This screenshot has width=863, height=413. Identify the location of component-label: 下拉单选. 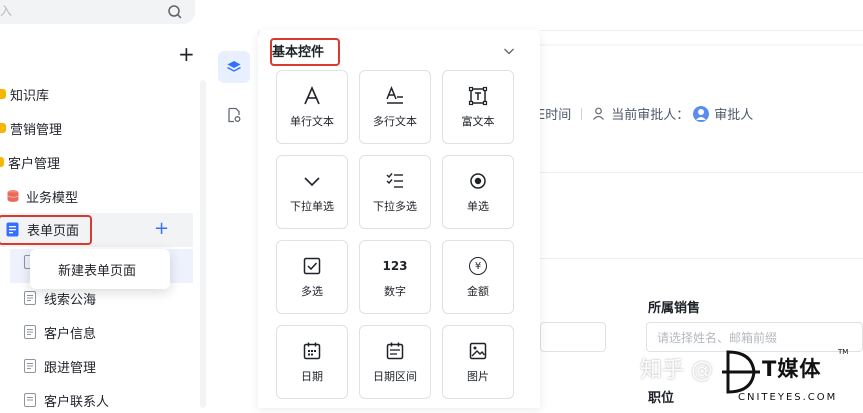
(312, 206).